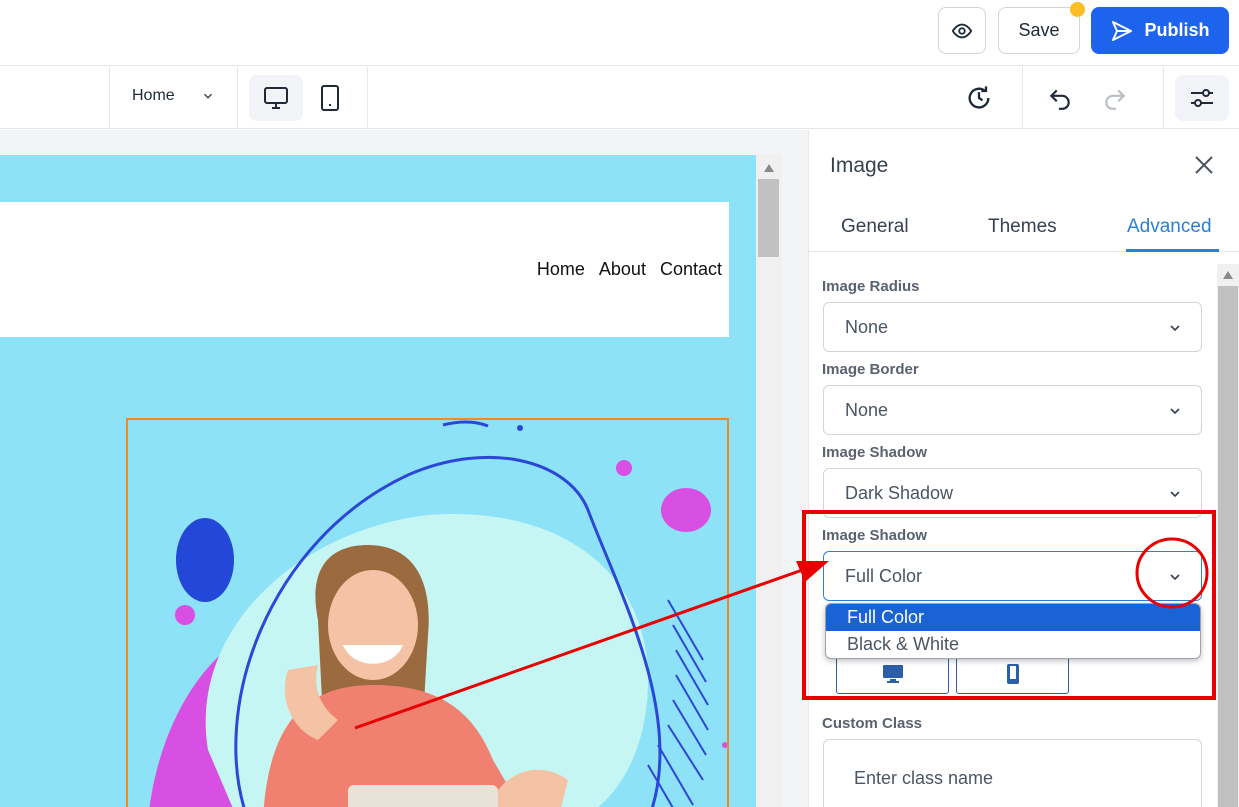 This screenshot has height=807, width=1239. I want to click on redo-button, so click(1115, 98).